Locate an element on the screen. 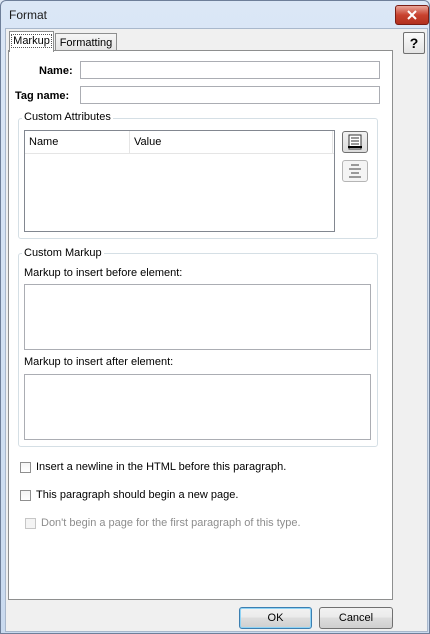 Image resolution: width=430 pixels, height=634 pixels. new-page-label: This paragraph should begin a new page. is located at coordinates (137, 495).